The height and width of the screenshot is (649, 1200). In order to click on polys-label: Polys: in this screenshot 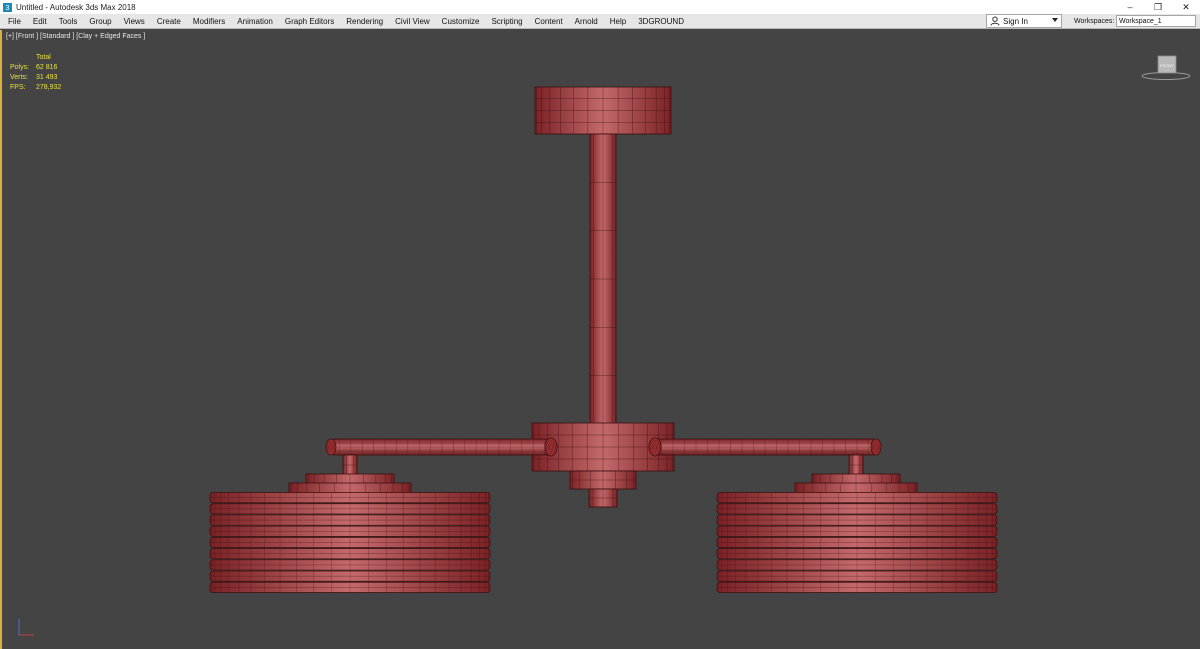, I will do `click(20, 67)`.